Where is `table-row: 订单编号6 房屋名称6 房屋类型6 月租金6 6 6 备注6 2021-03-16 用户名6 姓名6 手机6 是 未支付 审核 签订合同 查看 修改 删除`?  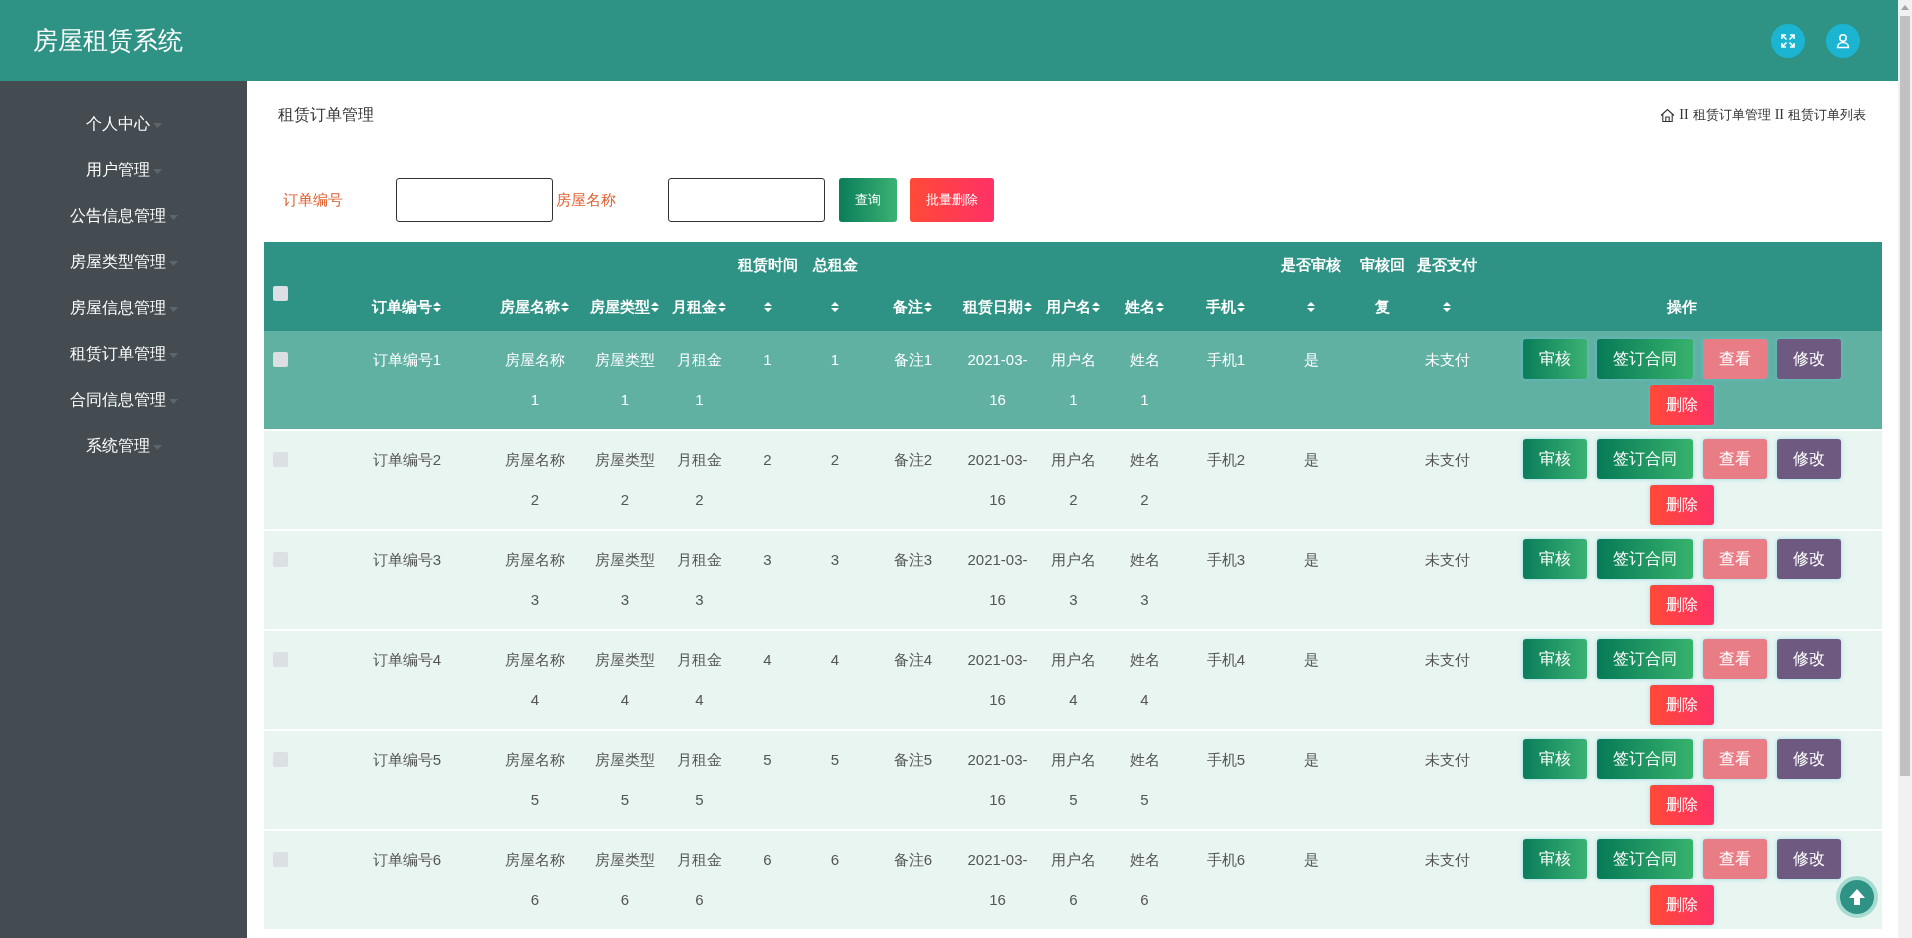 table-row: 订单编号6 房屋名称6 房屋类型6 月租金6 6 6 备注6 2021-03-16 用户名6 姓名6 手机6 是 未支付 审核 签订合同 查看 修改 删除 is located at coordinates (1073, 880).